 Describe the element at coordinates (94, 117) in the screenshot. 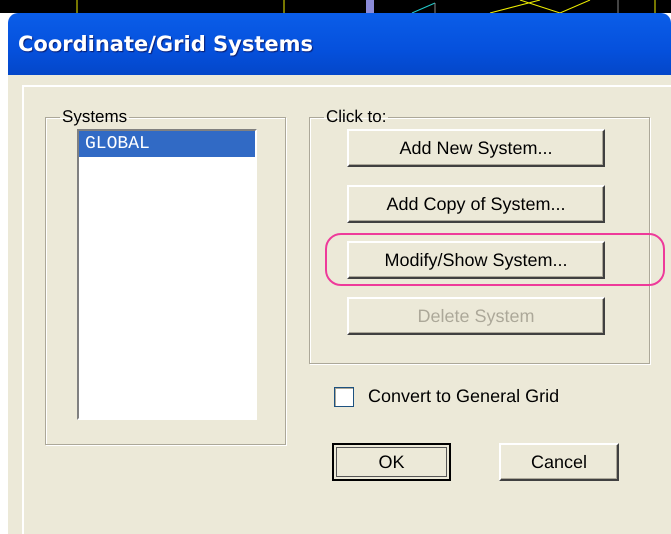

I see `group-label: Systems` at that location.